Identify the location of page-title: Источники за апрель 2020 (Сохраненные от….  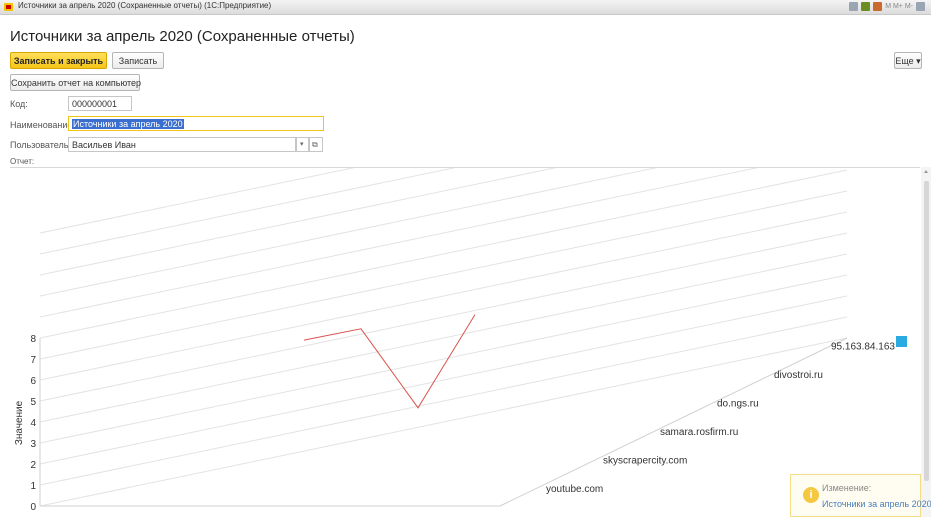
(182, 36).